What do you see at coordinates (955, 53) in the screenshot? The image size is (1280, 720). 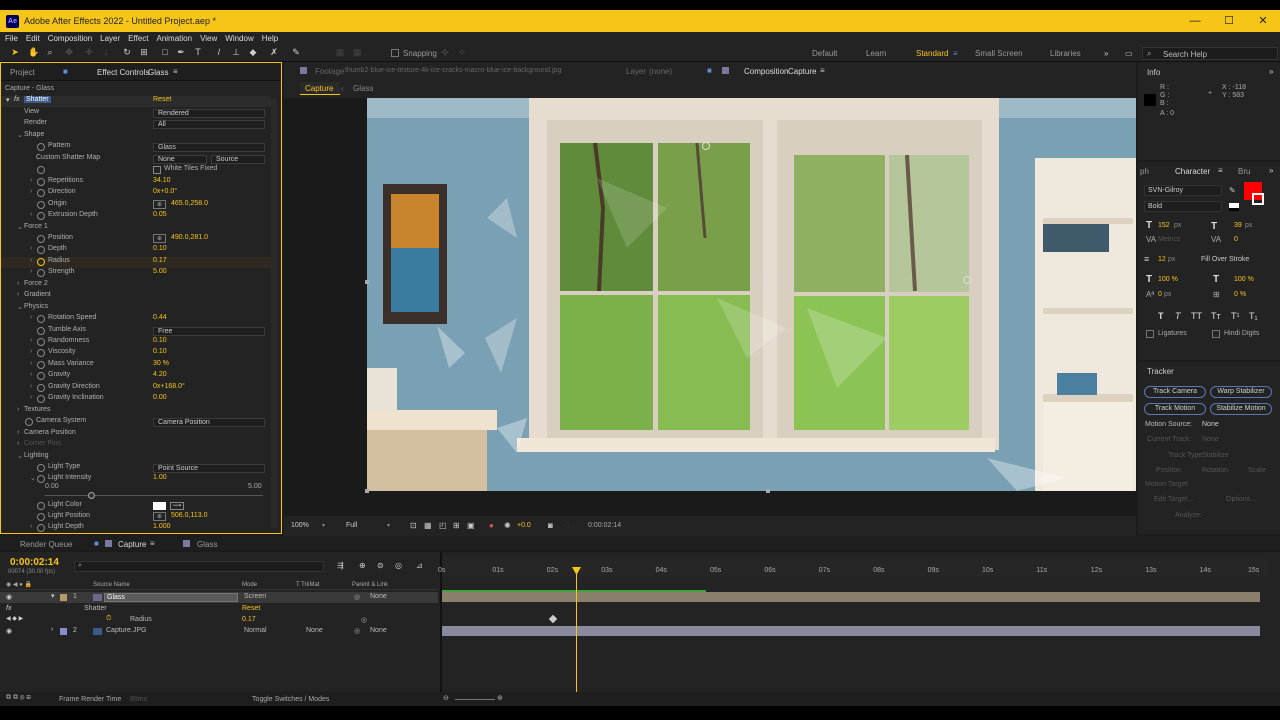 I see `workspace-menu-icon: ≡` at bounding box center [955, 53].